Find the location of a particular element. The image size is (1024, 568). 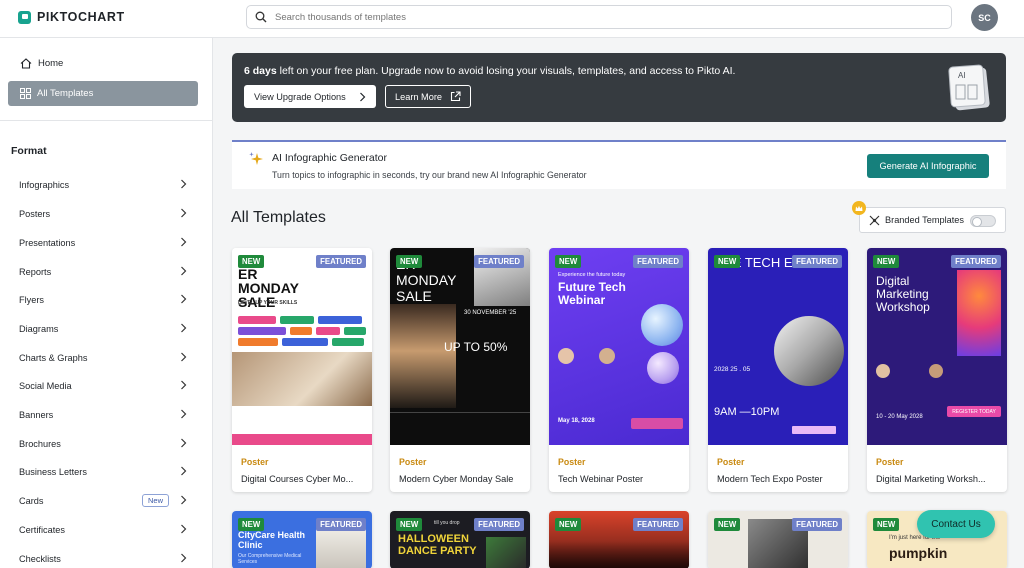

sidebar-item-reports: Reports is located at coordinates (103, 272).